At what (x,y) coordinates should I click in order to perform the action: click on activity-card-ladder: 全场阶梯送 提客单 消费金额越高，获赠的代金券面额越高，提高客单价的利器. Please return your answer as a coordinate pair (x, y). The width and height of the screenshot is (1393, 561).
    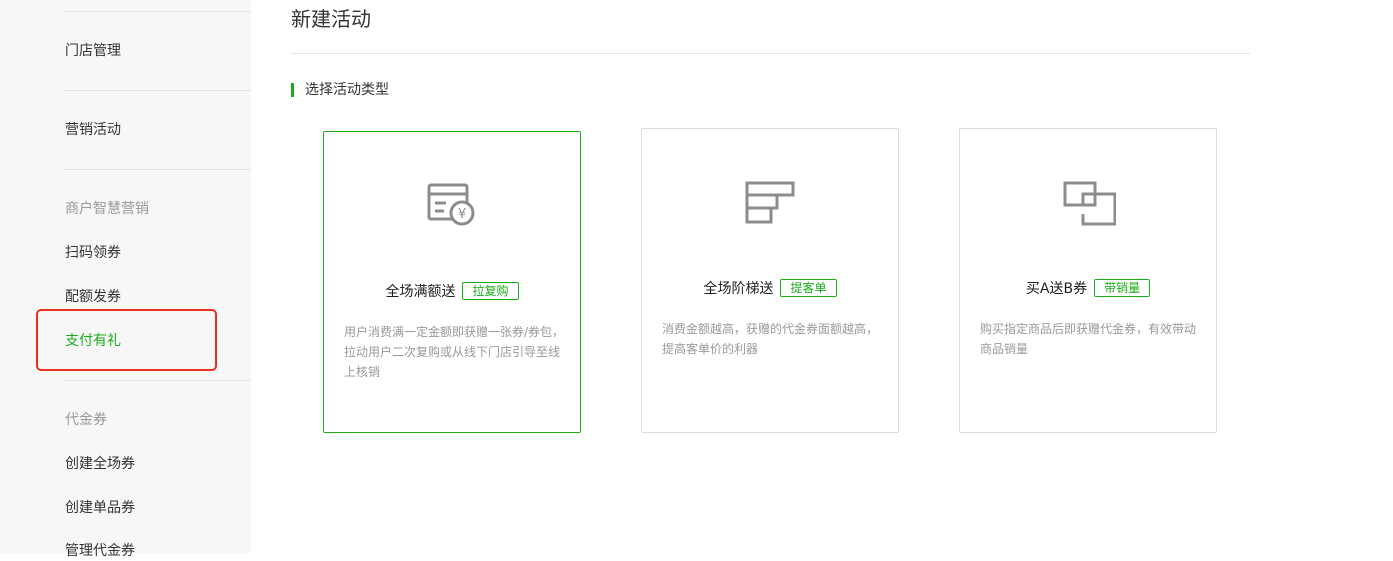
    Looking at the image, I should click on (770, 280).